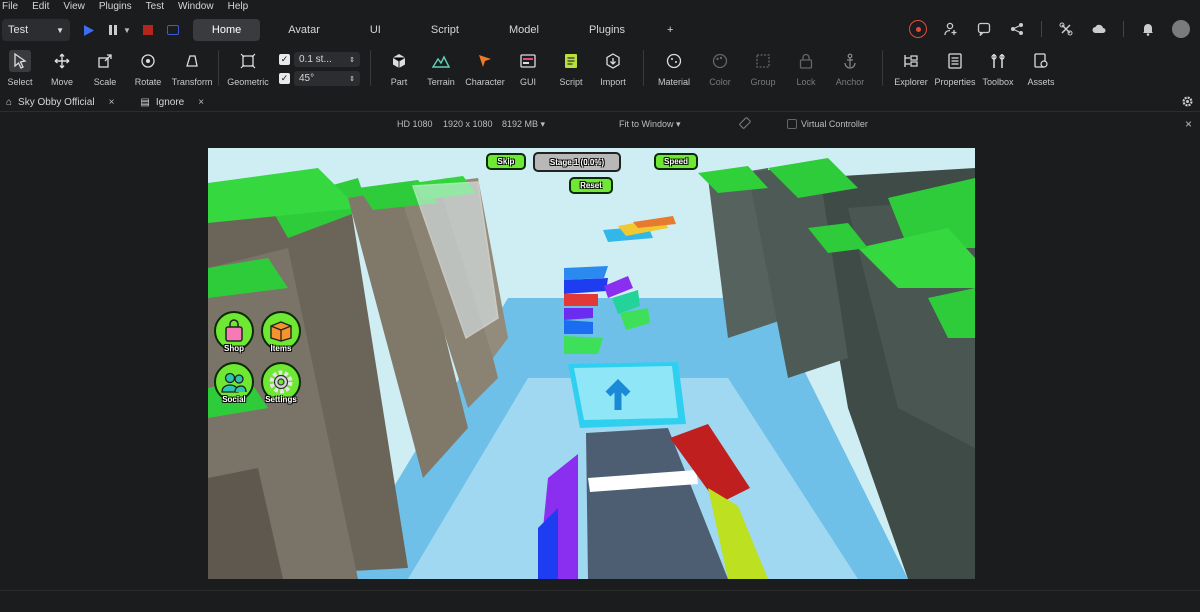 The image size is (1200, 612). Describe the element at coordinates (485, 61) in the screenshot. I see `character-icon` at that location.